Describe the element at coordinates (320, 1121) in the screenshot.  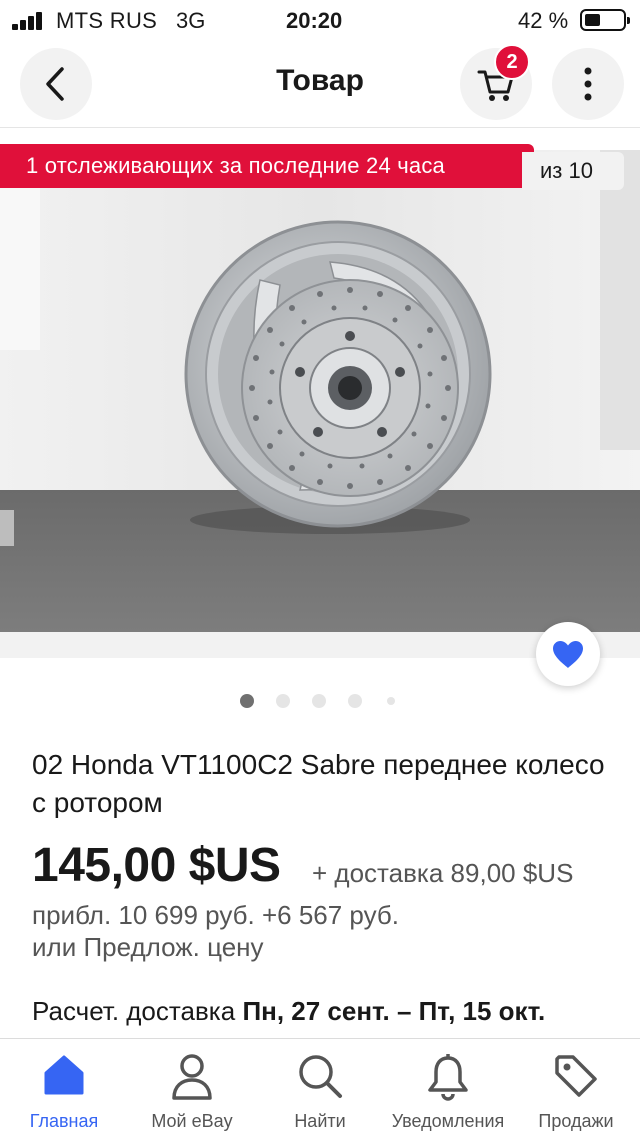
I see `tab-search-label: Найти` at that location.